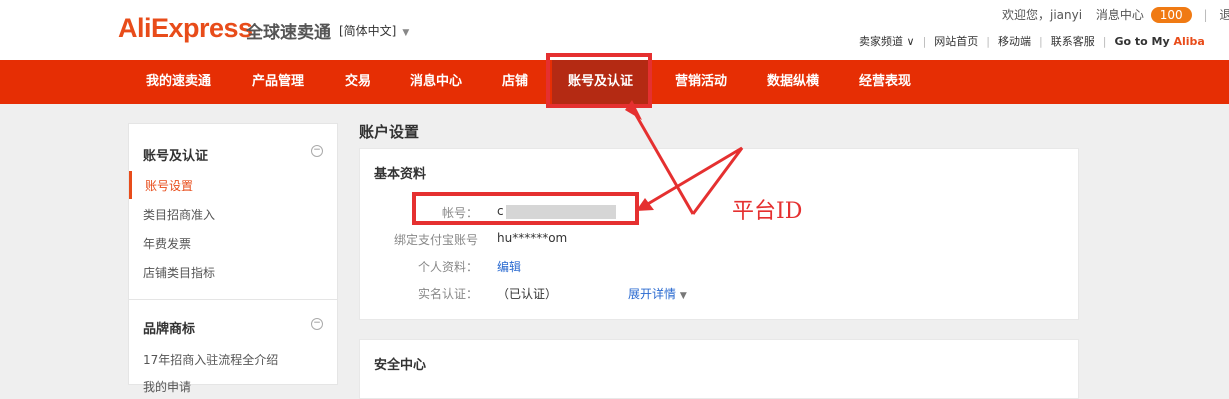 Image resolution: width=1229 pixels, height=399 pixels. I want to click on alipay-value: hu******om, so click(532, 238).